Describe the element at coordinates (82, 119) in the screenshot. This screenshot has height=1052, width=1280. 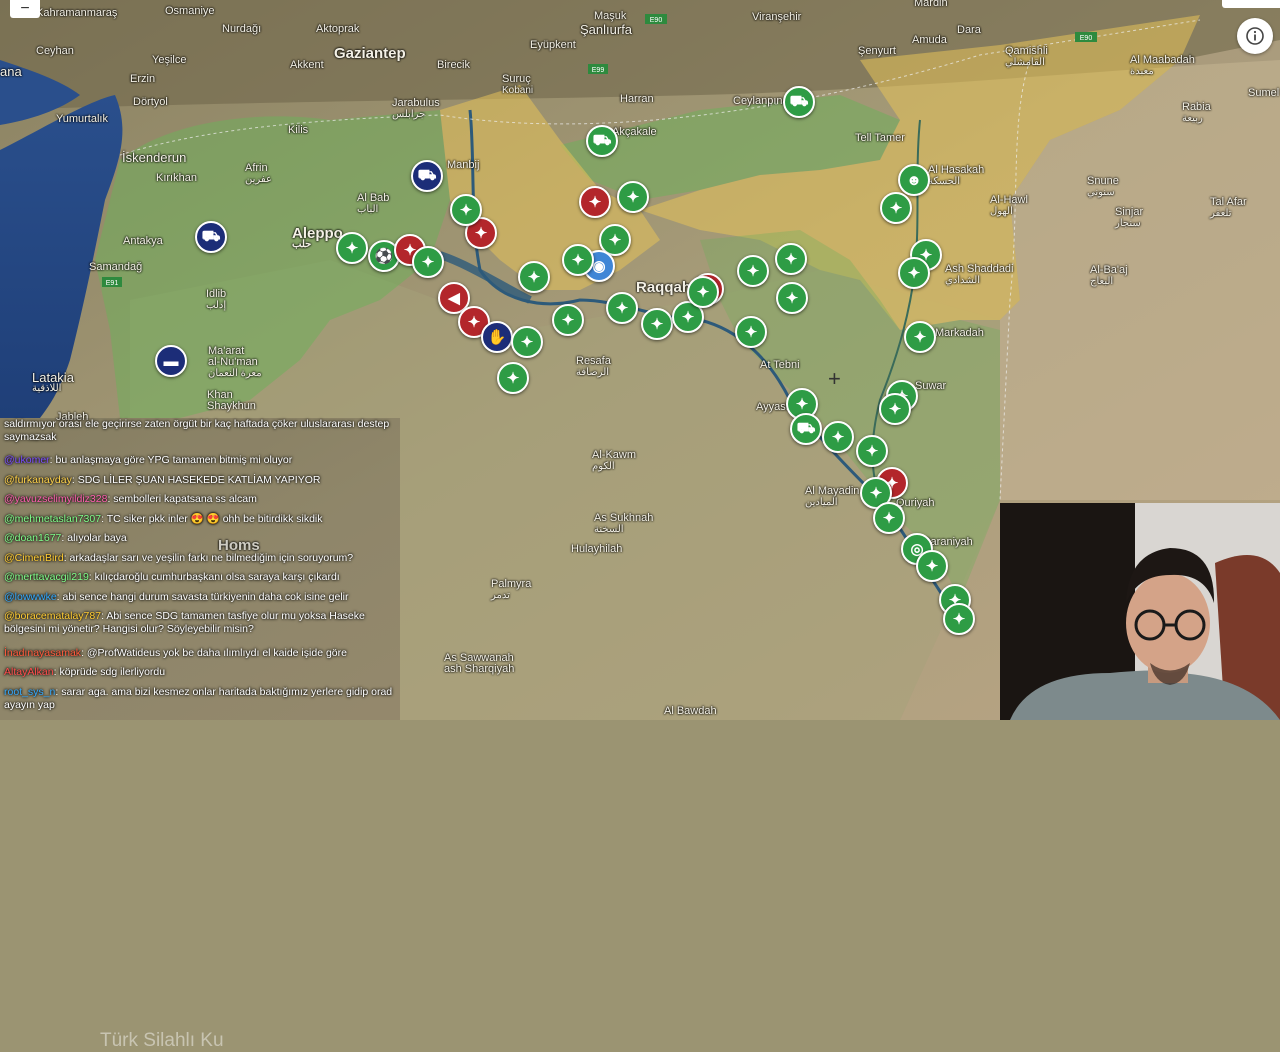
I see `city-label-yumurtalik: Yumurtalık` at that location.